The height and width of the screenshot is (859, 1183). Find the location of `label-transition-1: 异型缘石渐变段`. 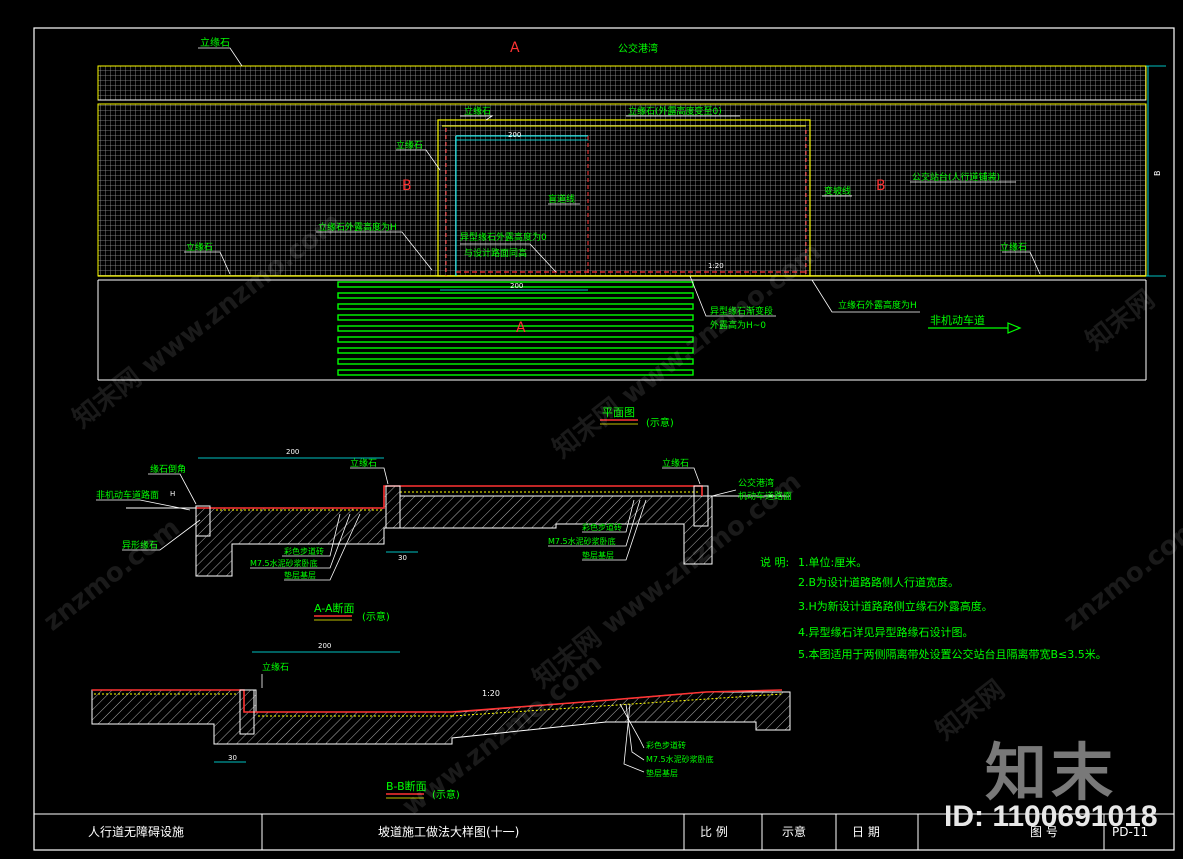

label-transition-1: 异型缘石渐变段 is located at coordinates (741, 311).